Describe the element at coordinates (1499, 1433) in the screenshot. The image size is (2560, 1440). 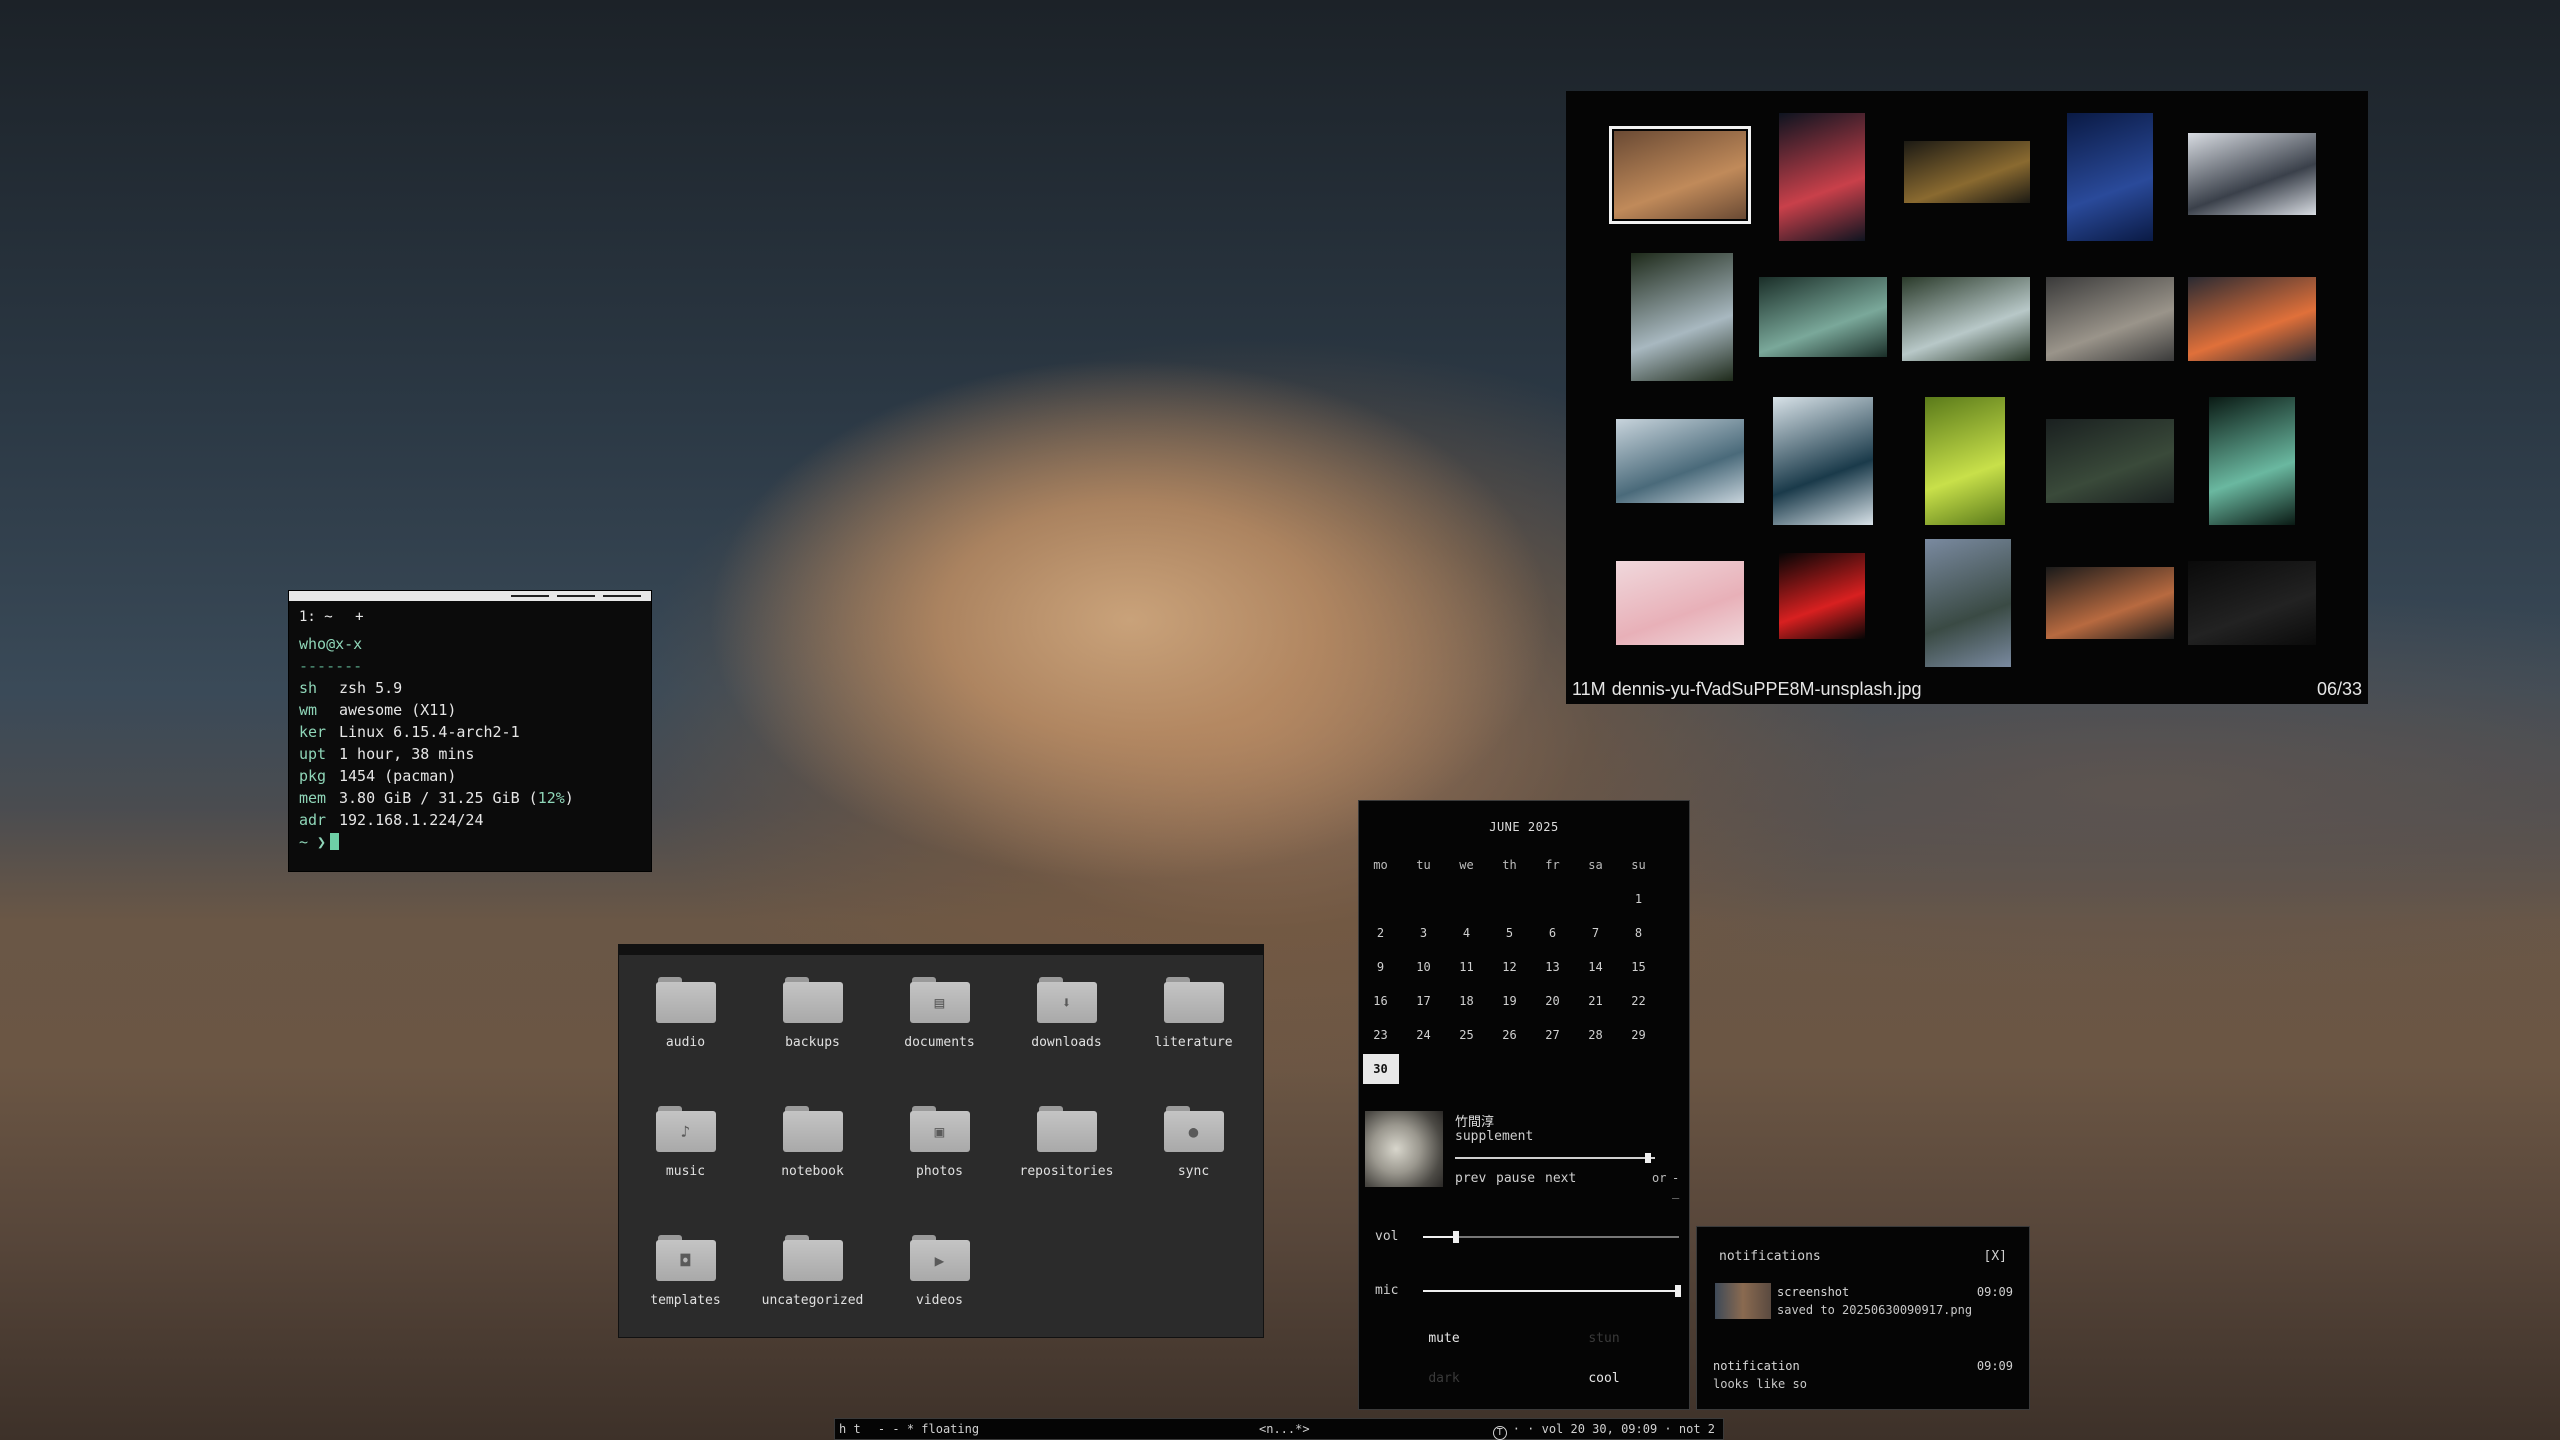
I see `clock-icon: T` at that location.